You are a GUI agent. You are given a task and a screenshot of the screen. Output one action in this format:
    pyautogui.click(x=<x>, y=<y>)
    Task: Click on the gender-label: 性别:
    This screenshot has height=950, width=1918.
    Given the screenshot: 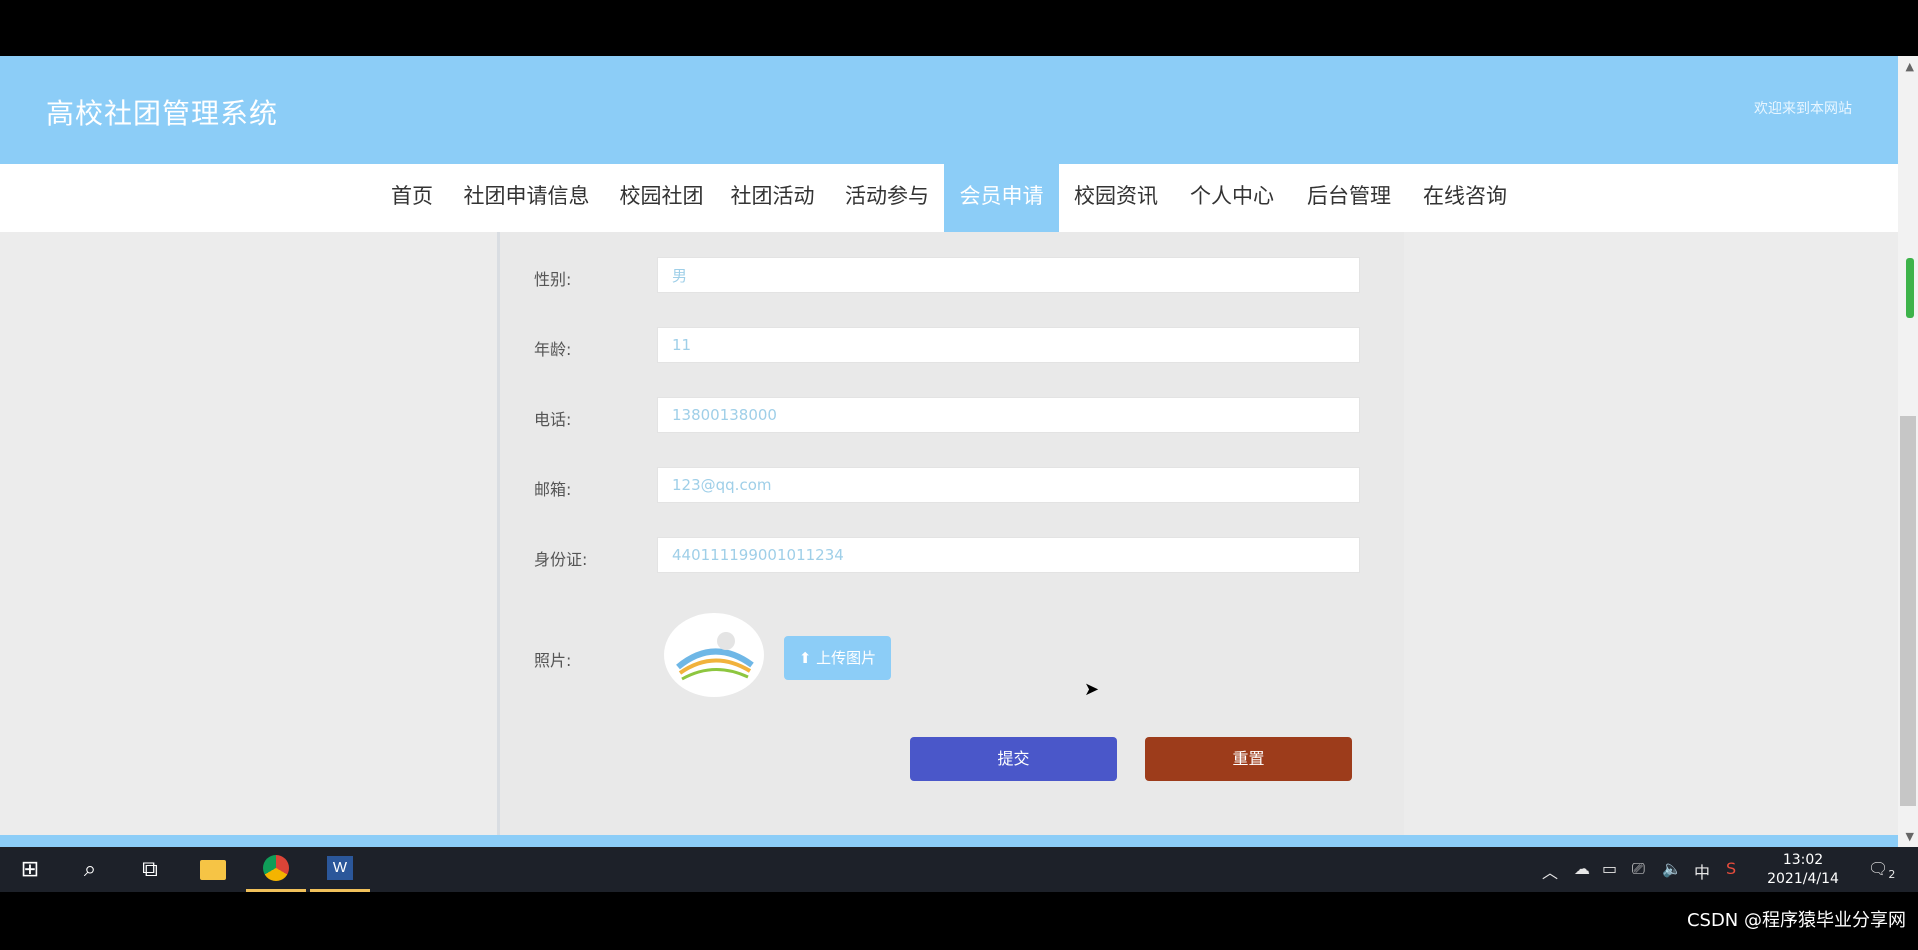 What is the action you would take?
    pyautogui.click(x=553, y=279)
    